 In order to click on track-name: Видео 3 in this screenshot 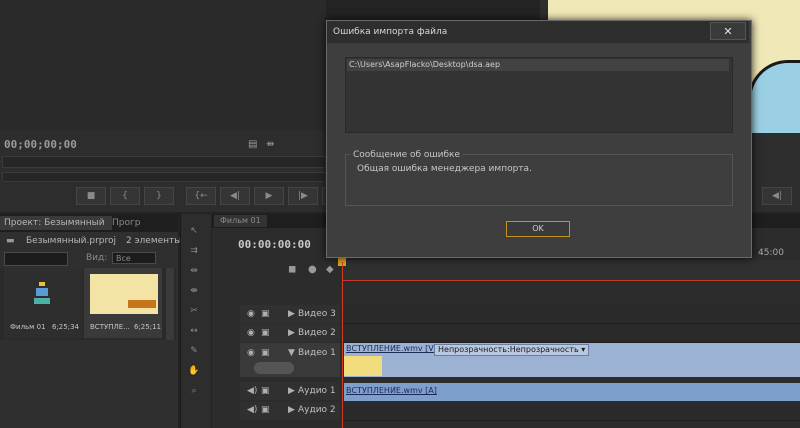, I will do `click(317, 314)`.